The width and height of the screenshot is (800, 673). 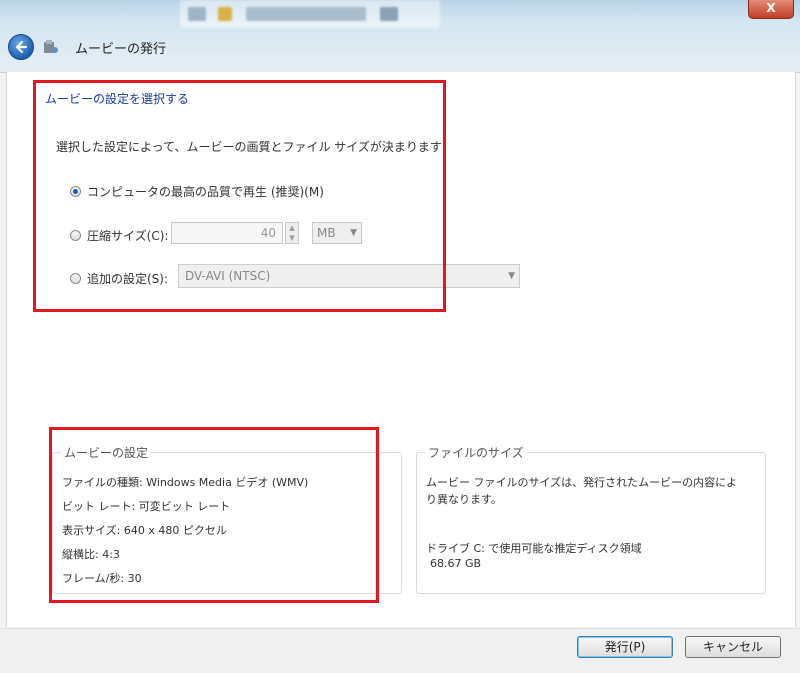 I want to click on taskbar-item, so click(x=306, y=14).